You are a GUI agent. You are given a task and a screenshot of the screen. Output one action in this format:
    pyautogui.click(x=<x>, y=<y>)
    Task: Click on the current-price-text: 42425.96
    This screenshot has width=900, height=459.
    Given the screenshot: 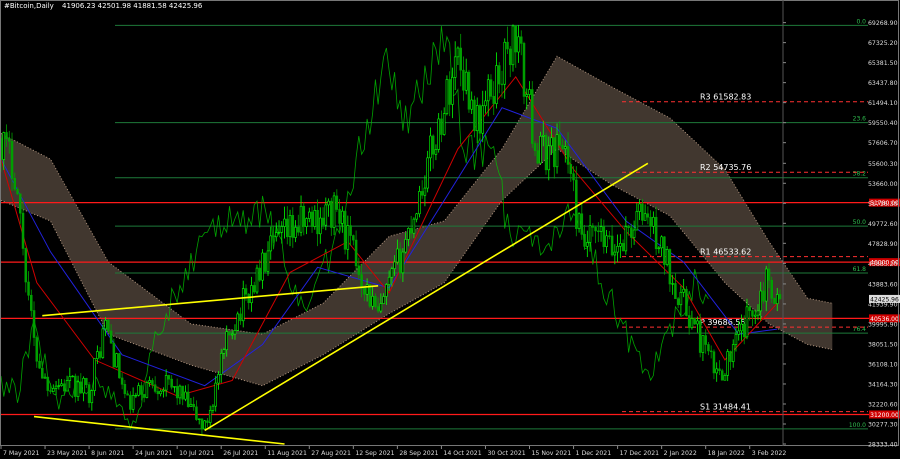 What is the action you would take?
    pyautogui.click(x=884, y=299)
    